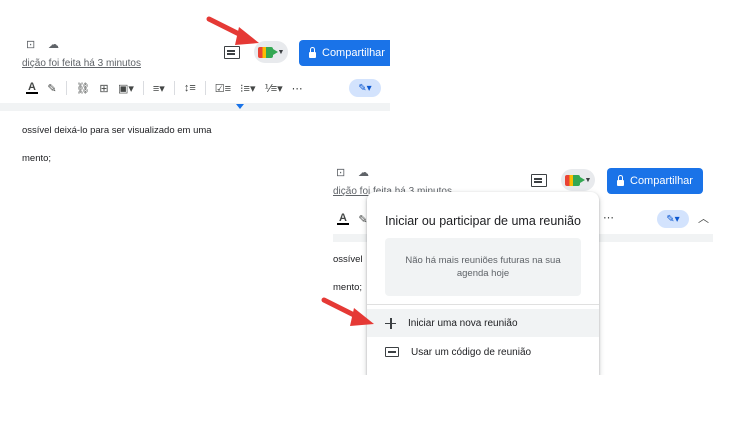  What do you see at coordinates (83, 88) in the screenshot?
I see `insert-link-icon: ⛓` at bounding box center [83, 88].